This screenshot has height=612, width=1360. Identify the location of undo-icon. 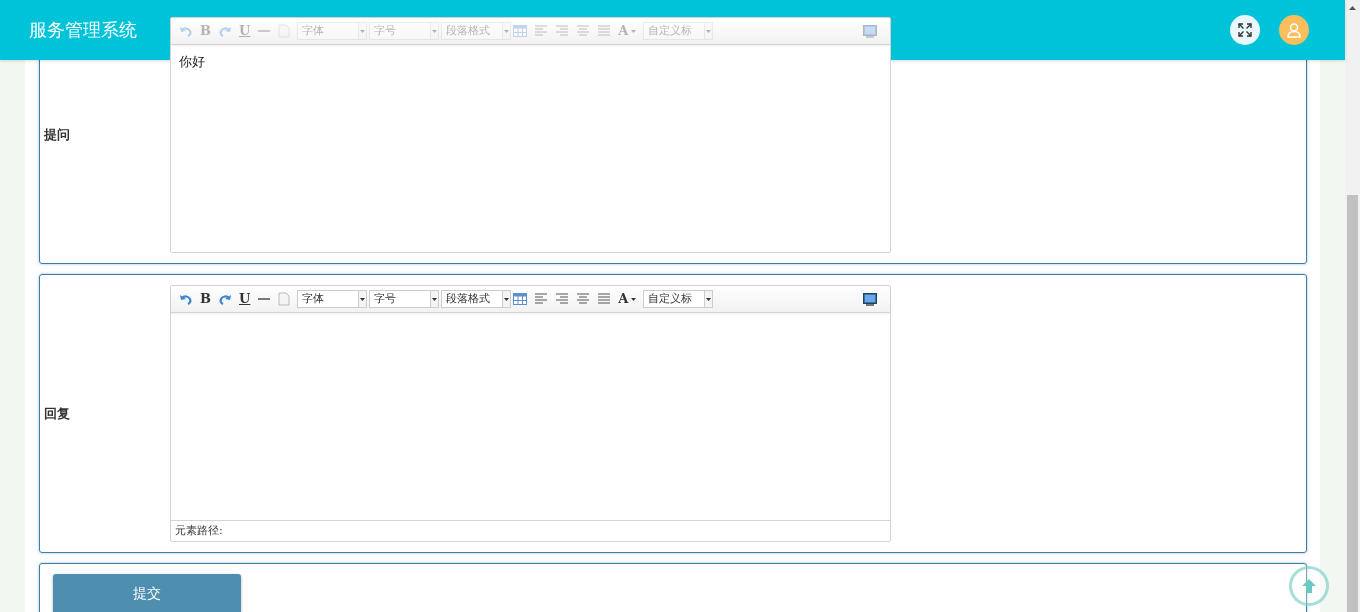
(186, 299).